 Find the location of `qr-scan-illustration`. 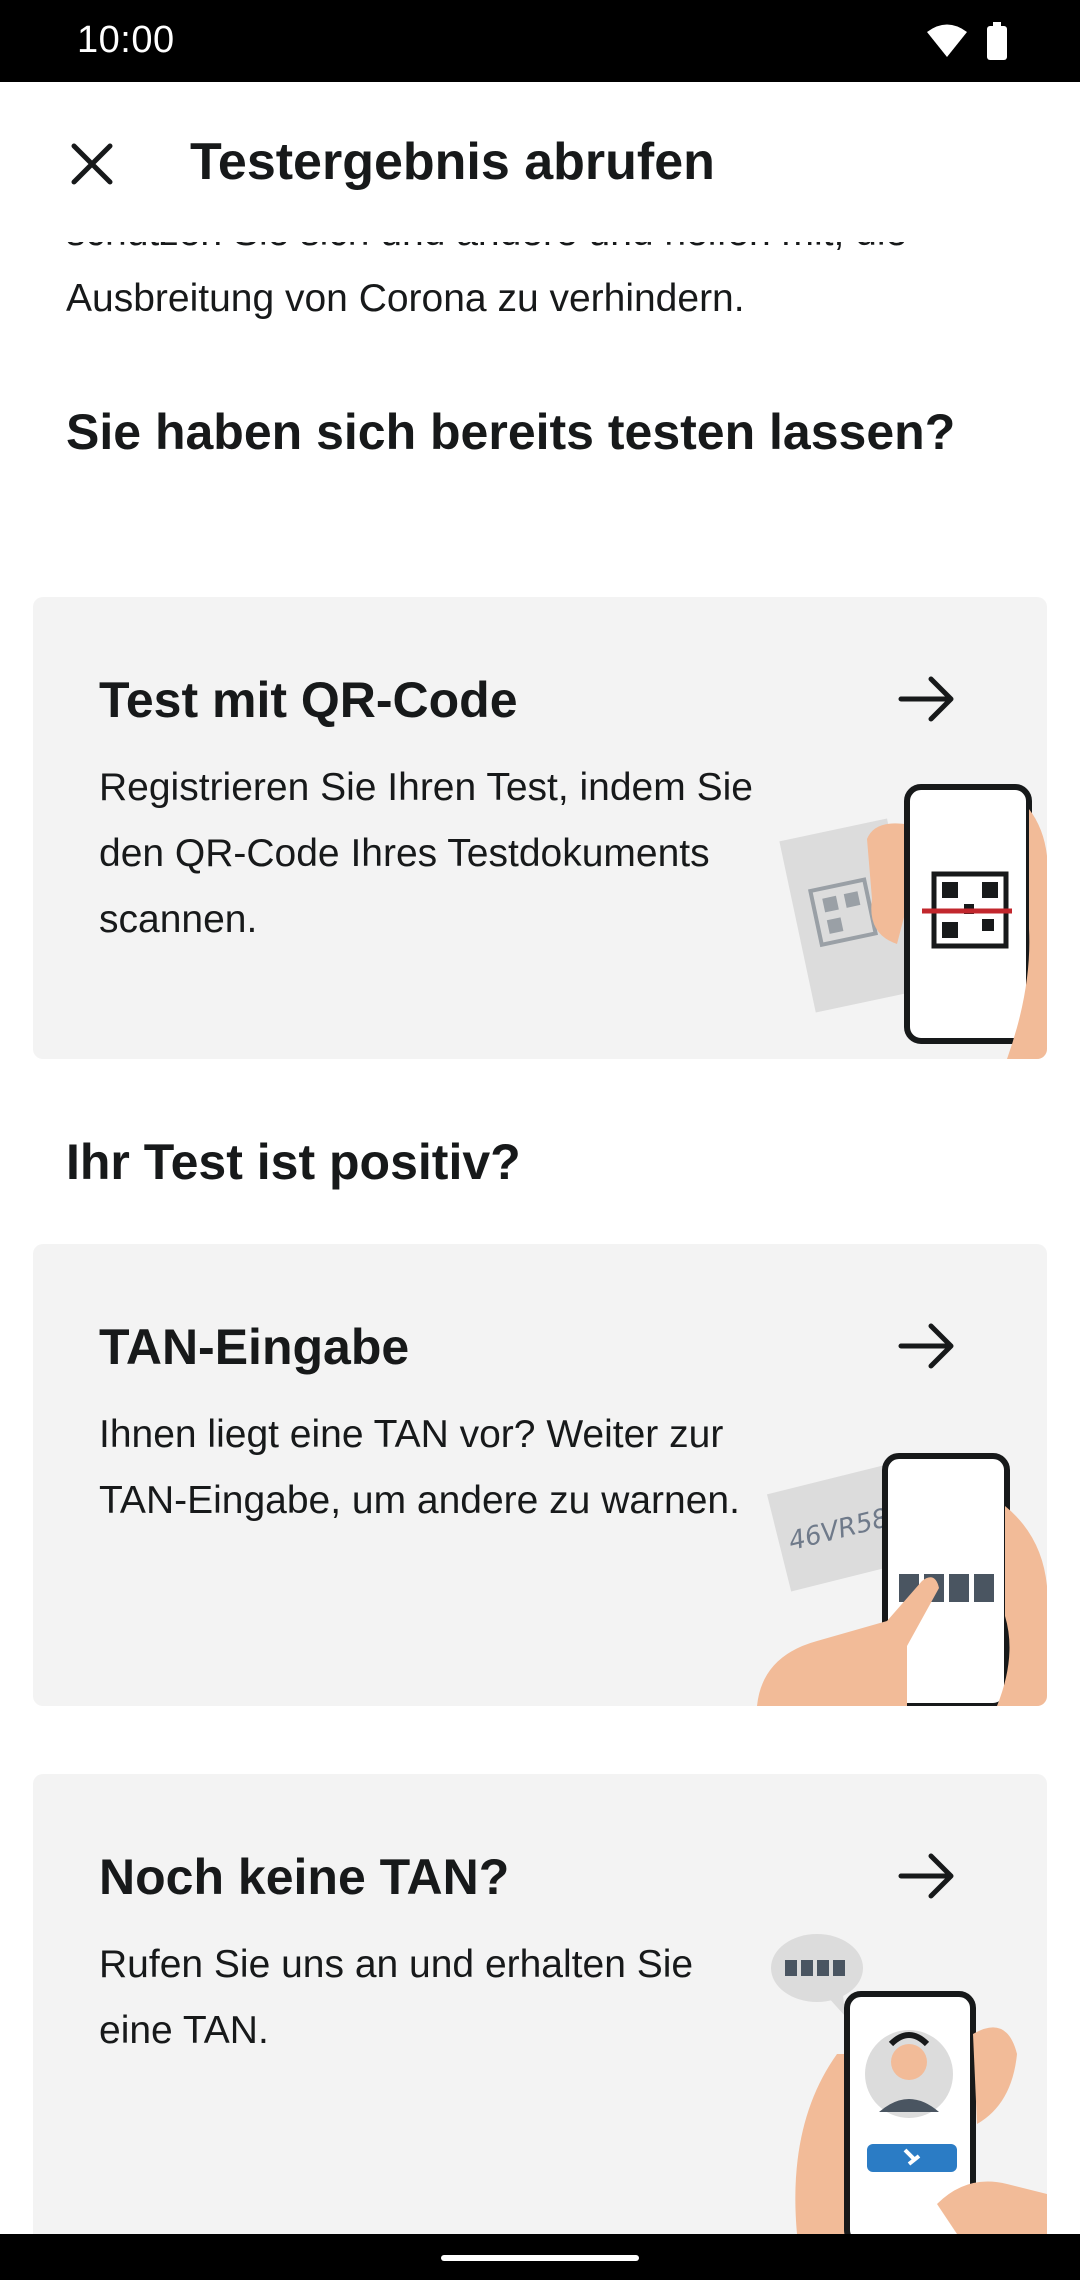

qr-scan-illustration is located at coordinates (913, 921).